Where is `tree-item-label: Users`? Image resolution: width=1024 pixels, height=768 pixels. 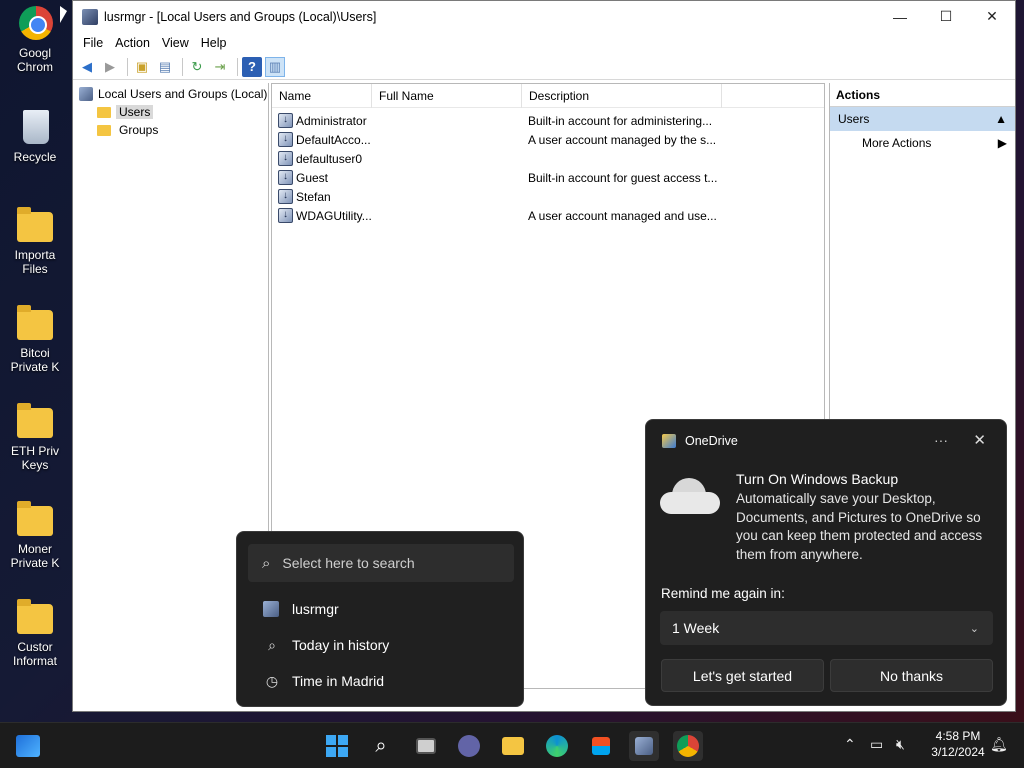 tree-item-label: Users is located at coordinates (135, 112).